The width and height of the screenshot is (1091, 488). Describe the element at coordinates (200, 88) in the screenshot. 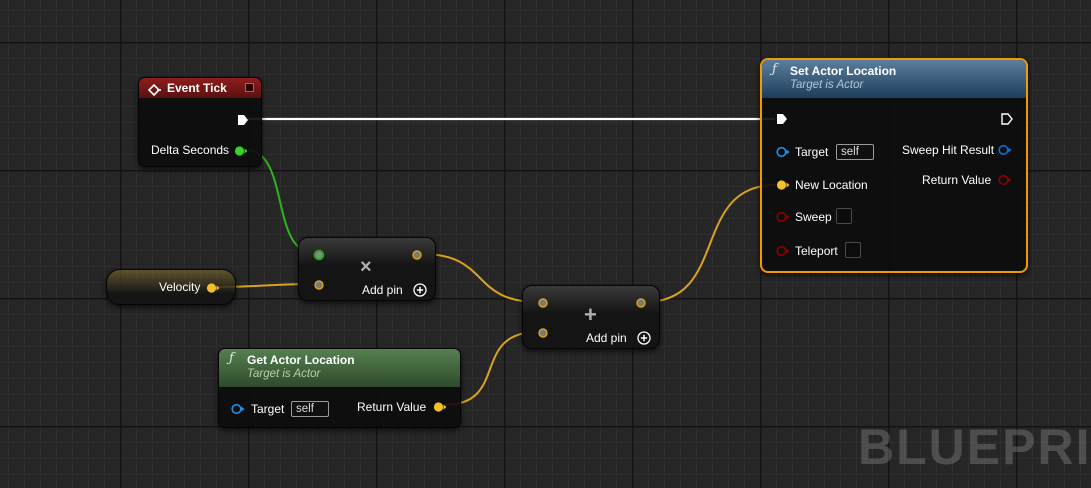

I see `event-tick-header: Event Tick` at that location.